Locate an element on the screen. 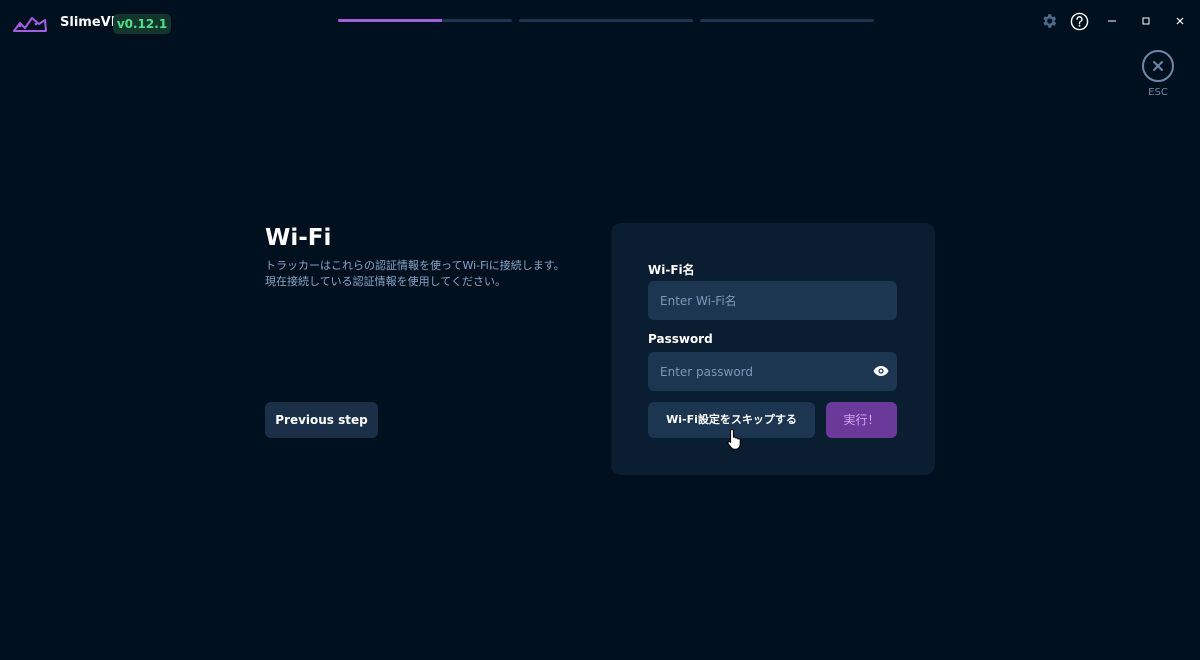 The image size is (1200, 660). password-input is located at coordinates (772, 371).